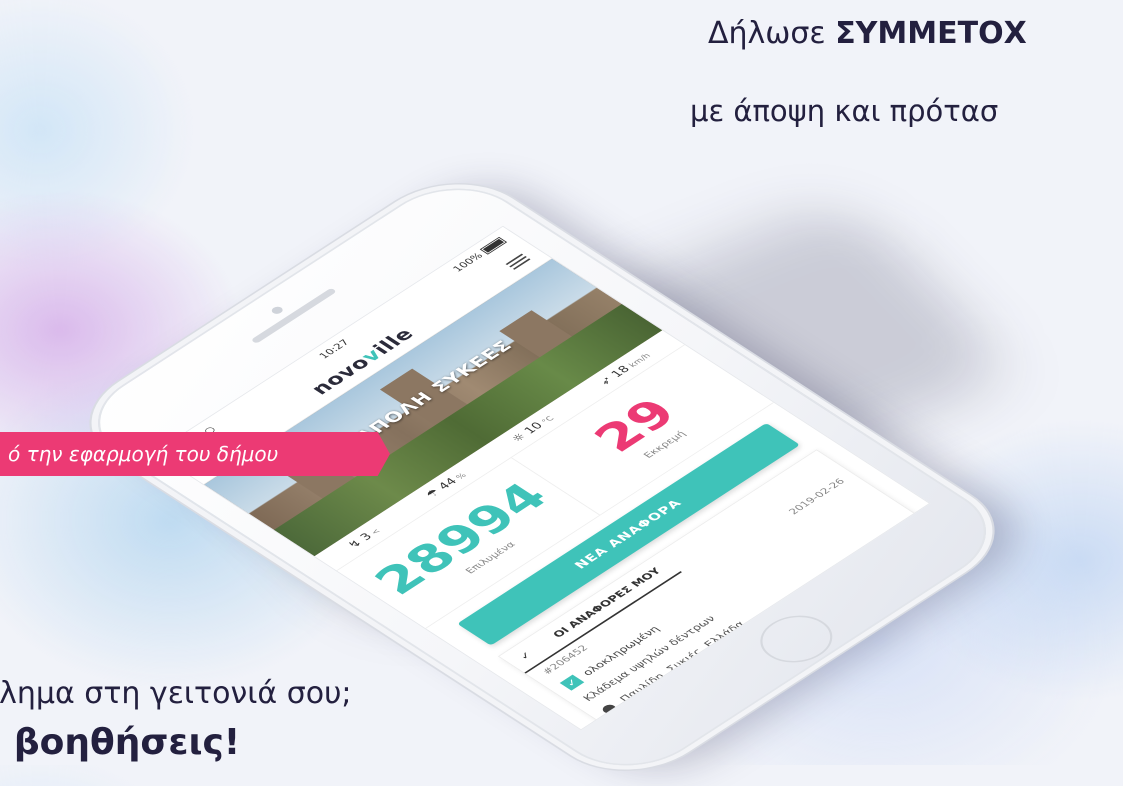  Describe the element at coordinates (796, 639) in the screenshot. I see `home-button` at that location.